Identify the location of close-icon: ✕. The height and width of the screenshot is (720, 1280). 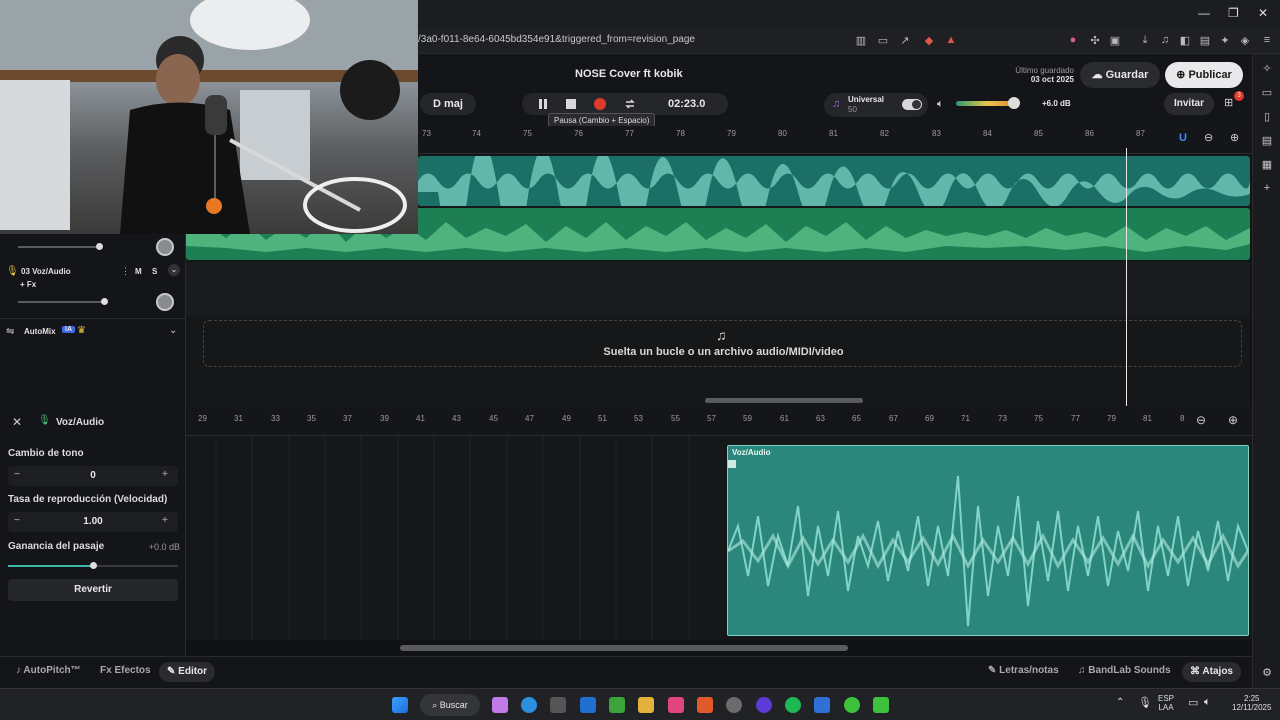
(17, 422).